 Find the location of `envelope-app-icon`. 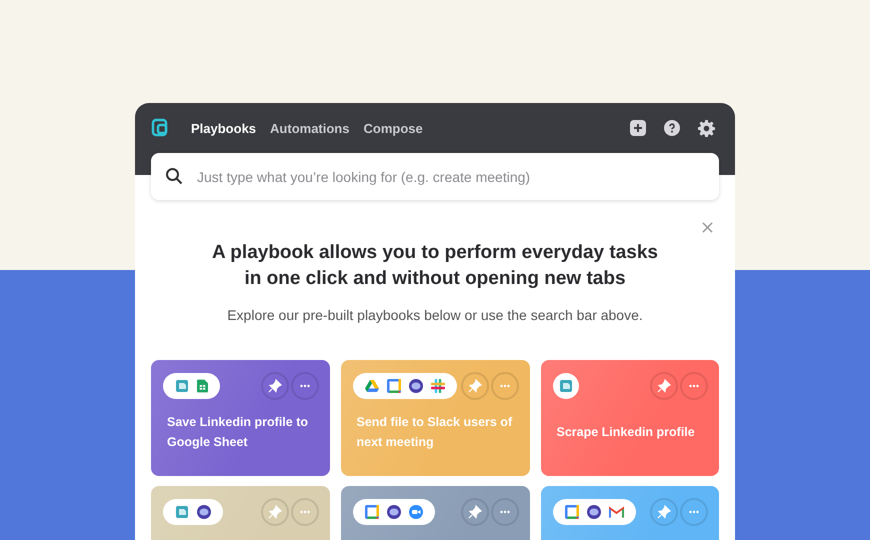

envelope-app-icon is located at coordinates (616, 512).